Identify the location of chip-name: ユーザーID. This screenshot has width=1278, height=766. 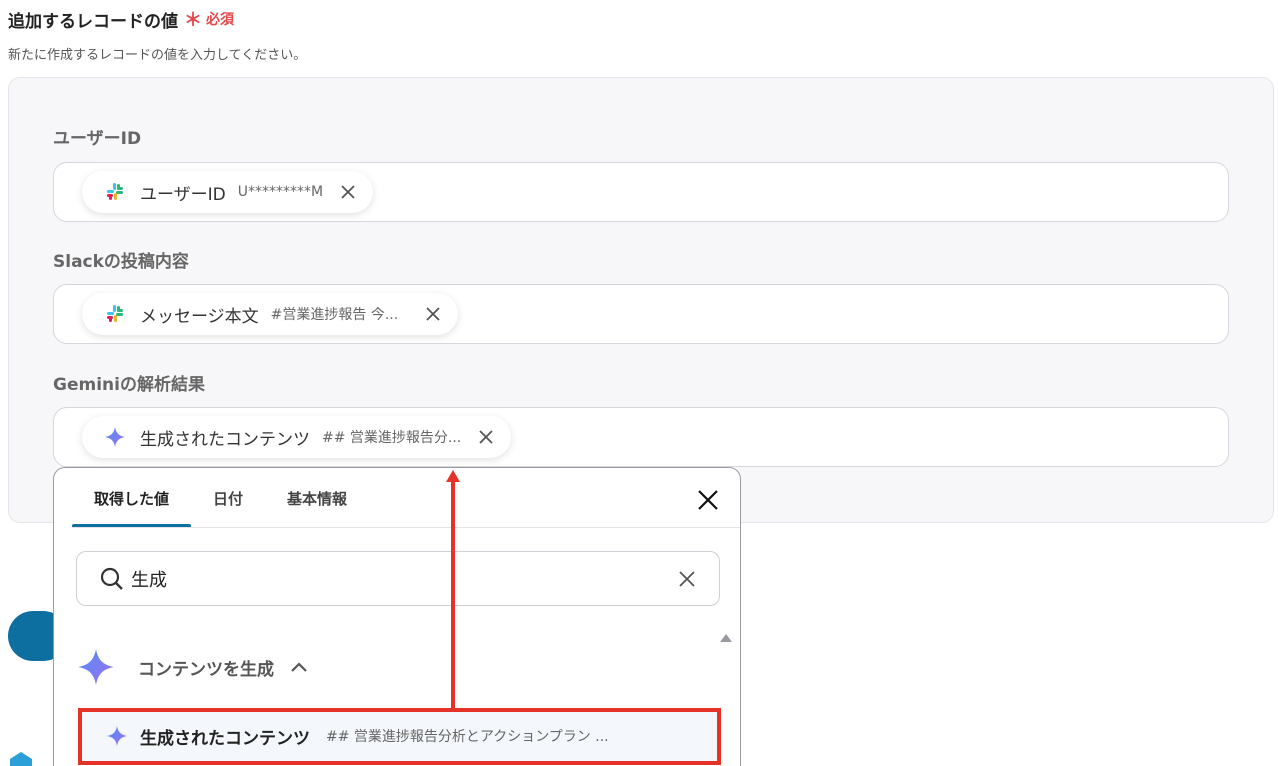
(183, 194).